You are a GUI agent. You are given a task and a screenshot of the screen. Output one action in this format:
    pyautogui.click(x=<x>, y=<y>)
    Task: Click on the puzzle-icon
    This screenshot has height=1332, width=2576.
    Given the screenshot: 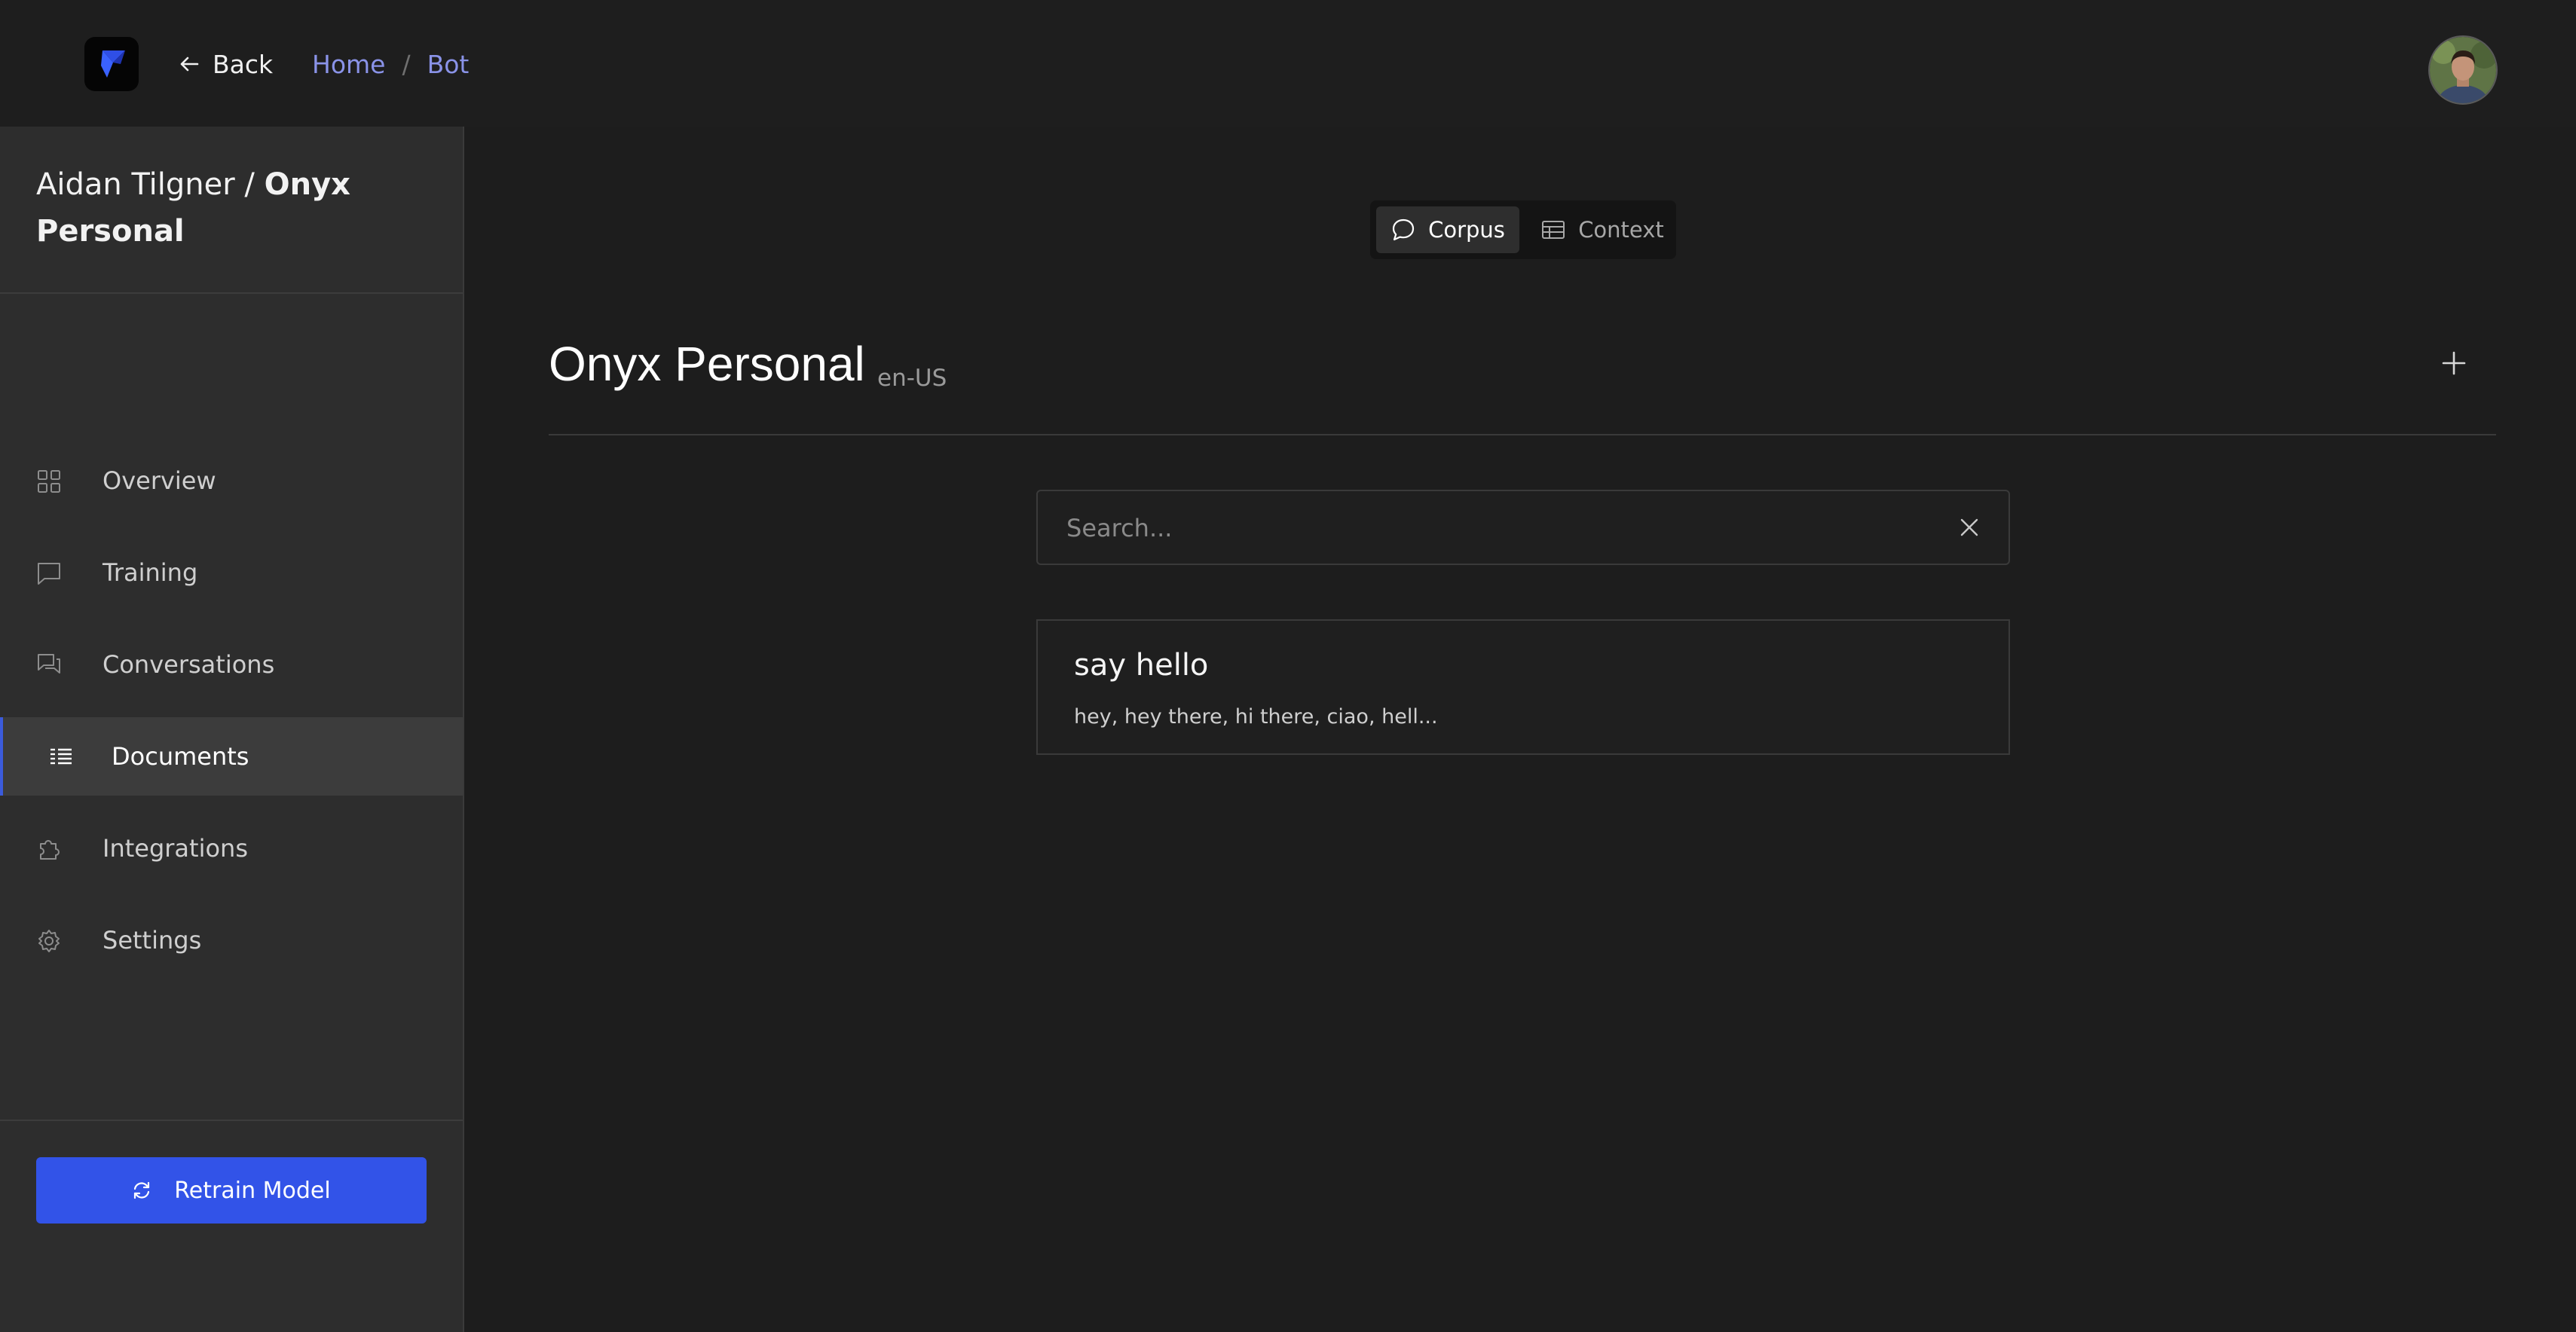 What is the action you would take?
    pyautogui.click(x=50, y=850)
    